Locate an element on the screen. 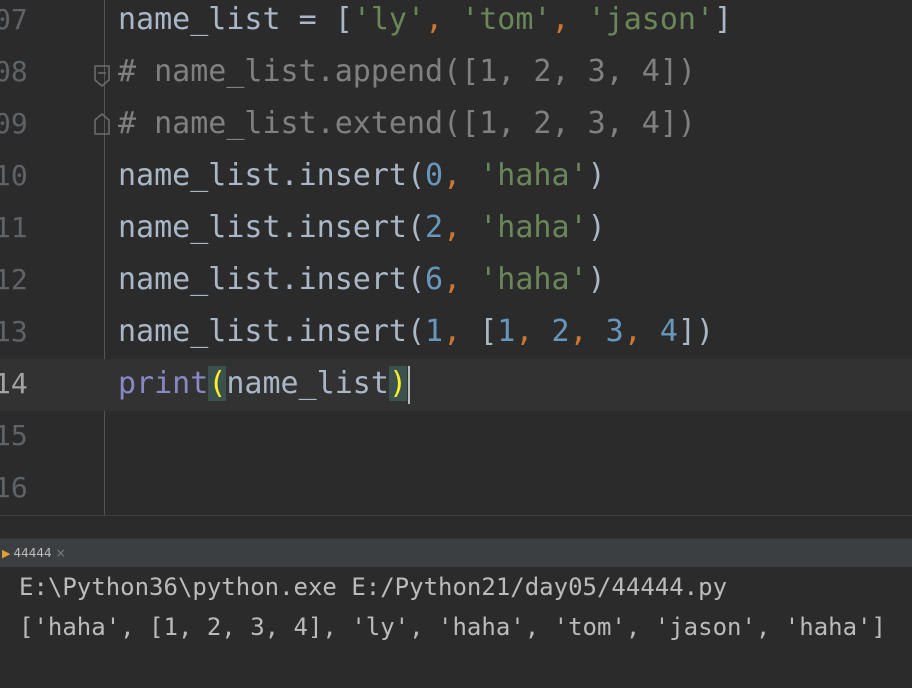 The image size is (912, 688). code-line: 16 is located at coordinates (456, 490).